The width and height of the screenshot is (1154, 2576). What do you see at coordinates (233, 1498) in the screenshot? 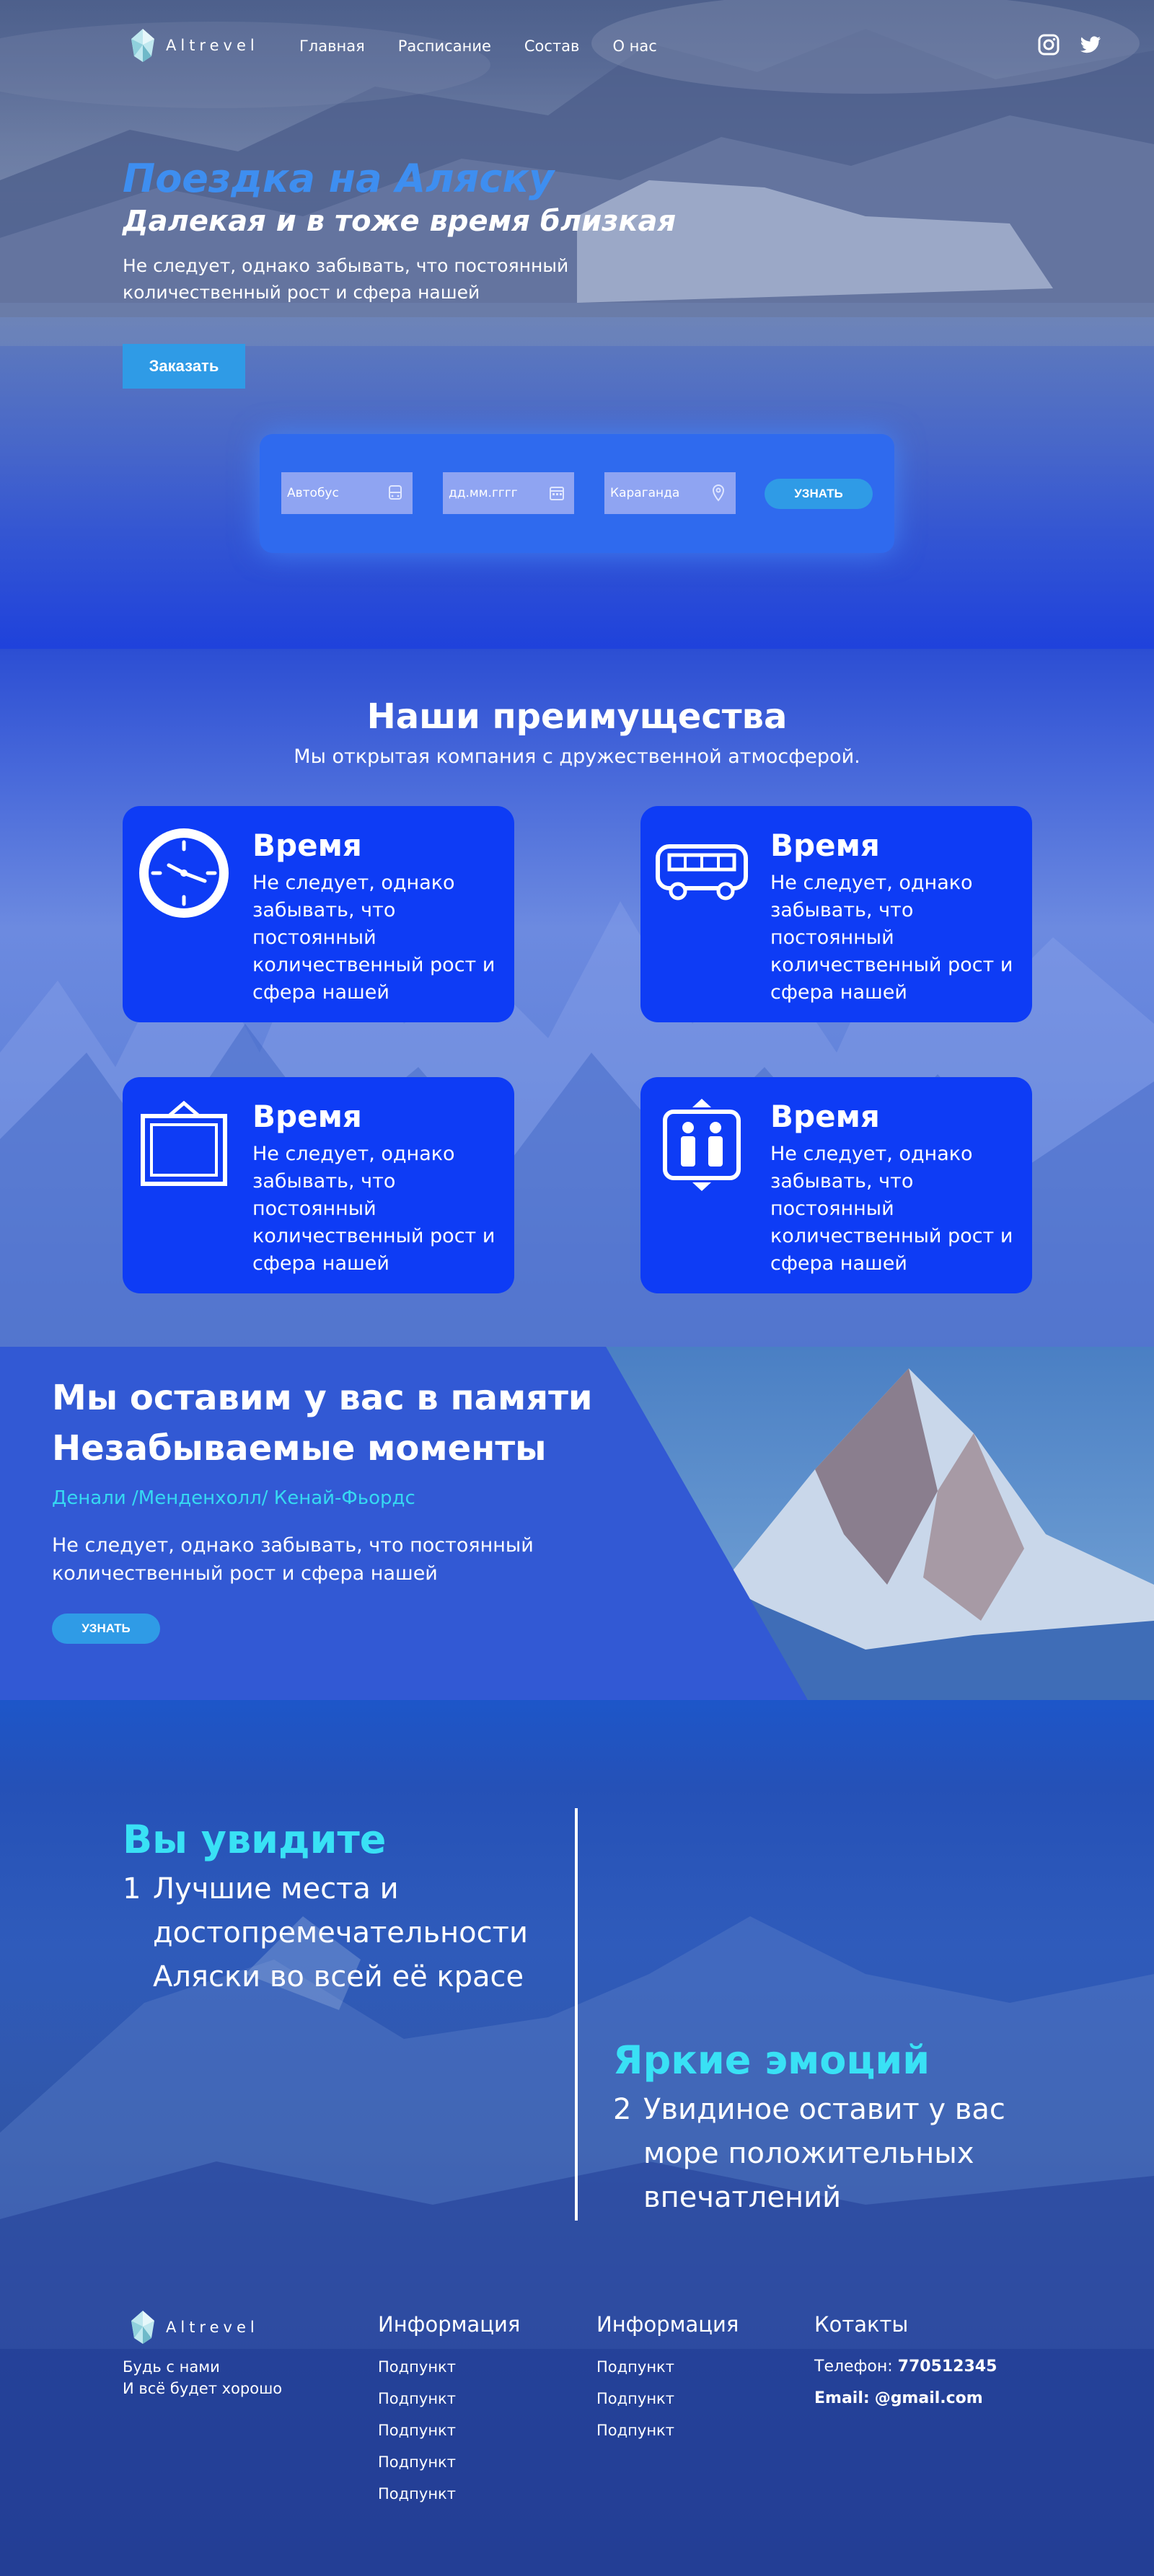
I see `memories-destinations: Денали /Менденхолл/ Кенай-Фьордс` at bounding box center [233, 1498].